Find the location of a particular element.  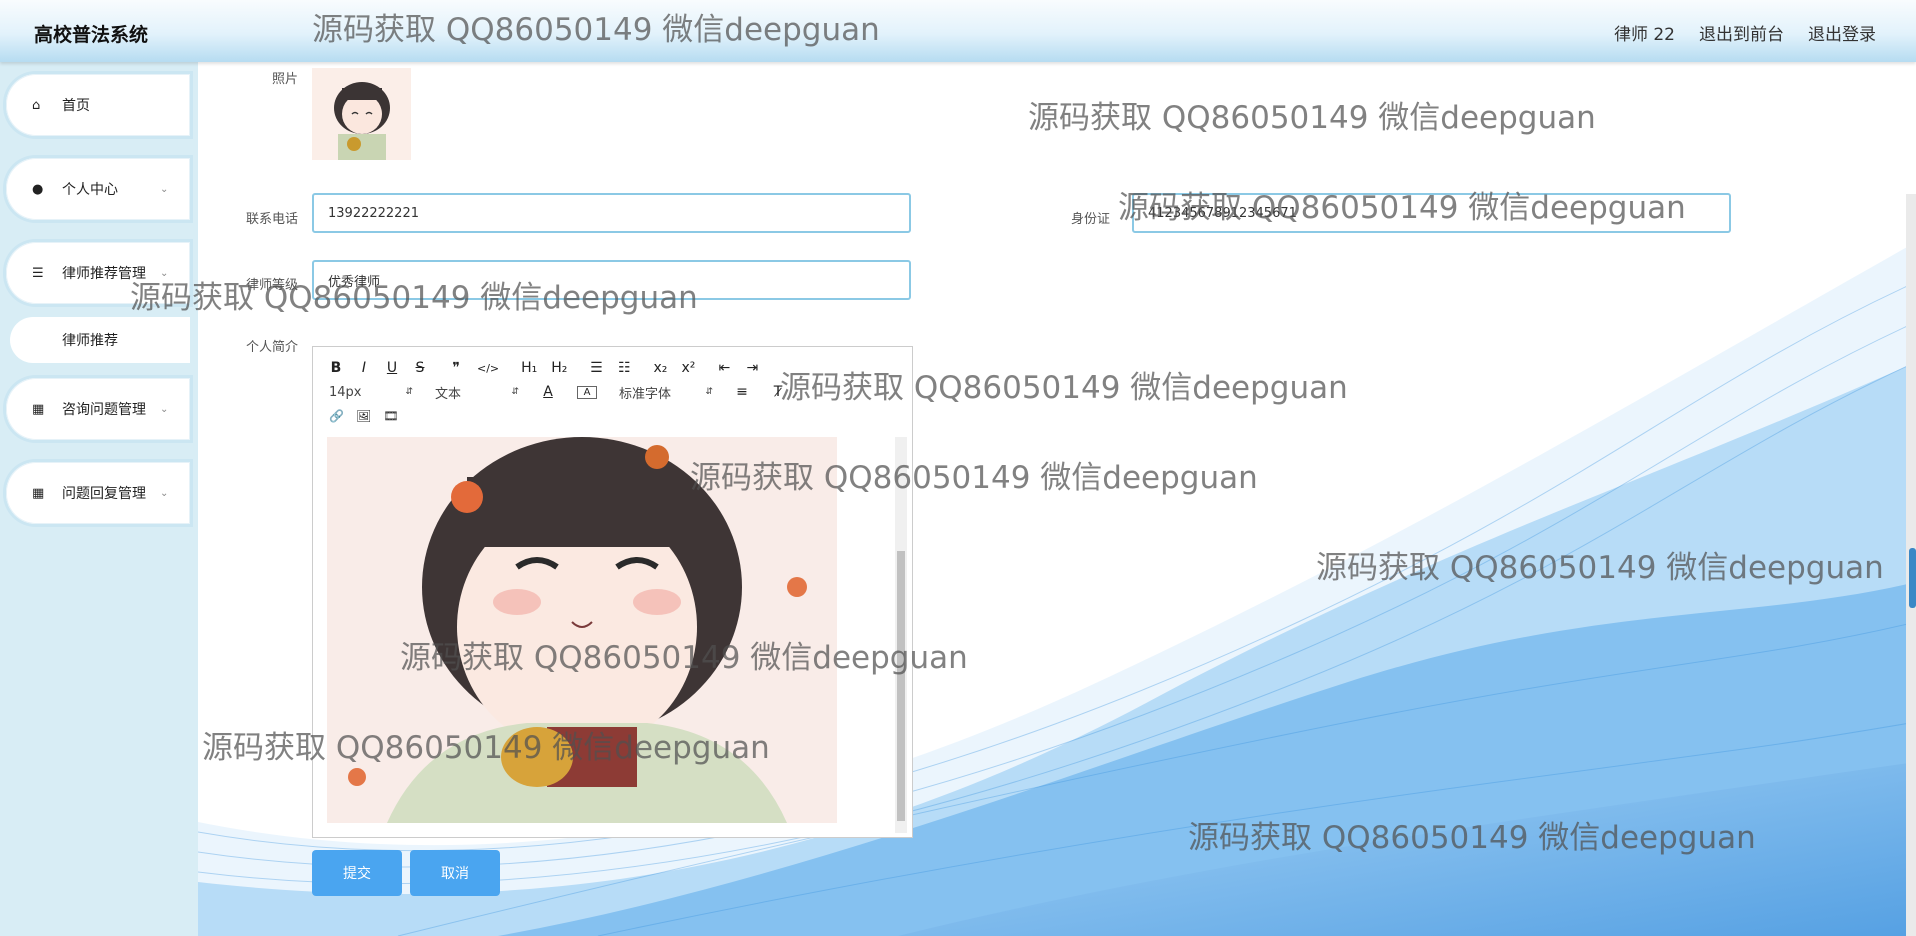

id-card-label: 身份证 is located at coordinates (1090, 219).